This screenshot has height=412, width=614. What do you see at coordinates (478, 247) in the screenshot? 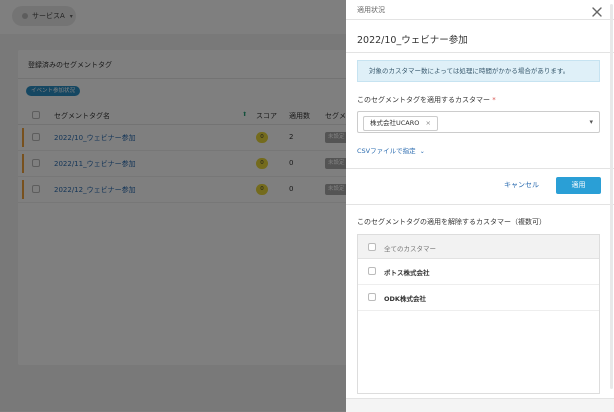
I see `list-header: 全てのカスタマー` at bounding box center [478, 247].